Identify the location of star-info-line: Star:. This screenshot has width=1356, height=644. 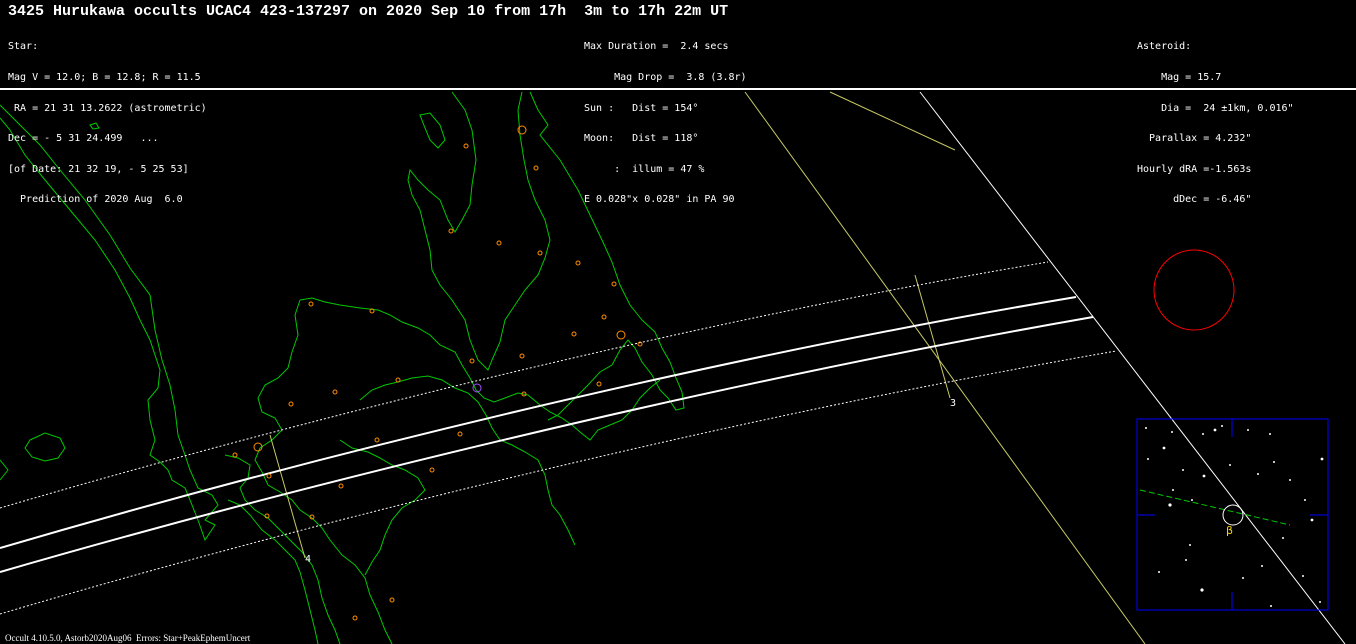
(23, 47).